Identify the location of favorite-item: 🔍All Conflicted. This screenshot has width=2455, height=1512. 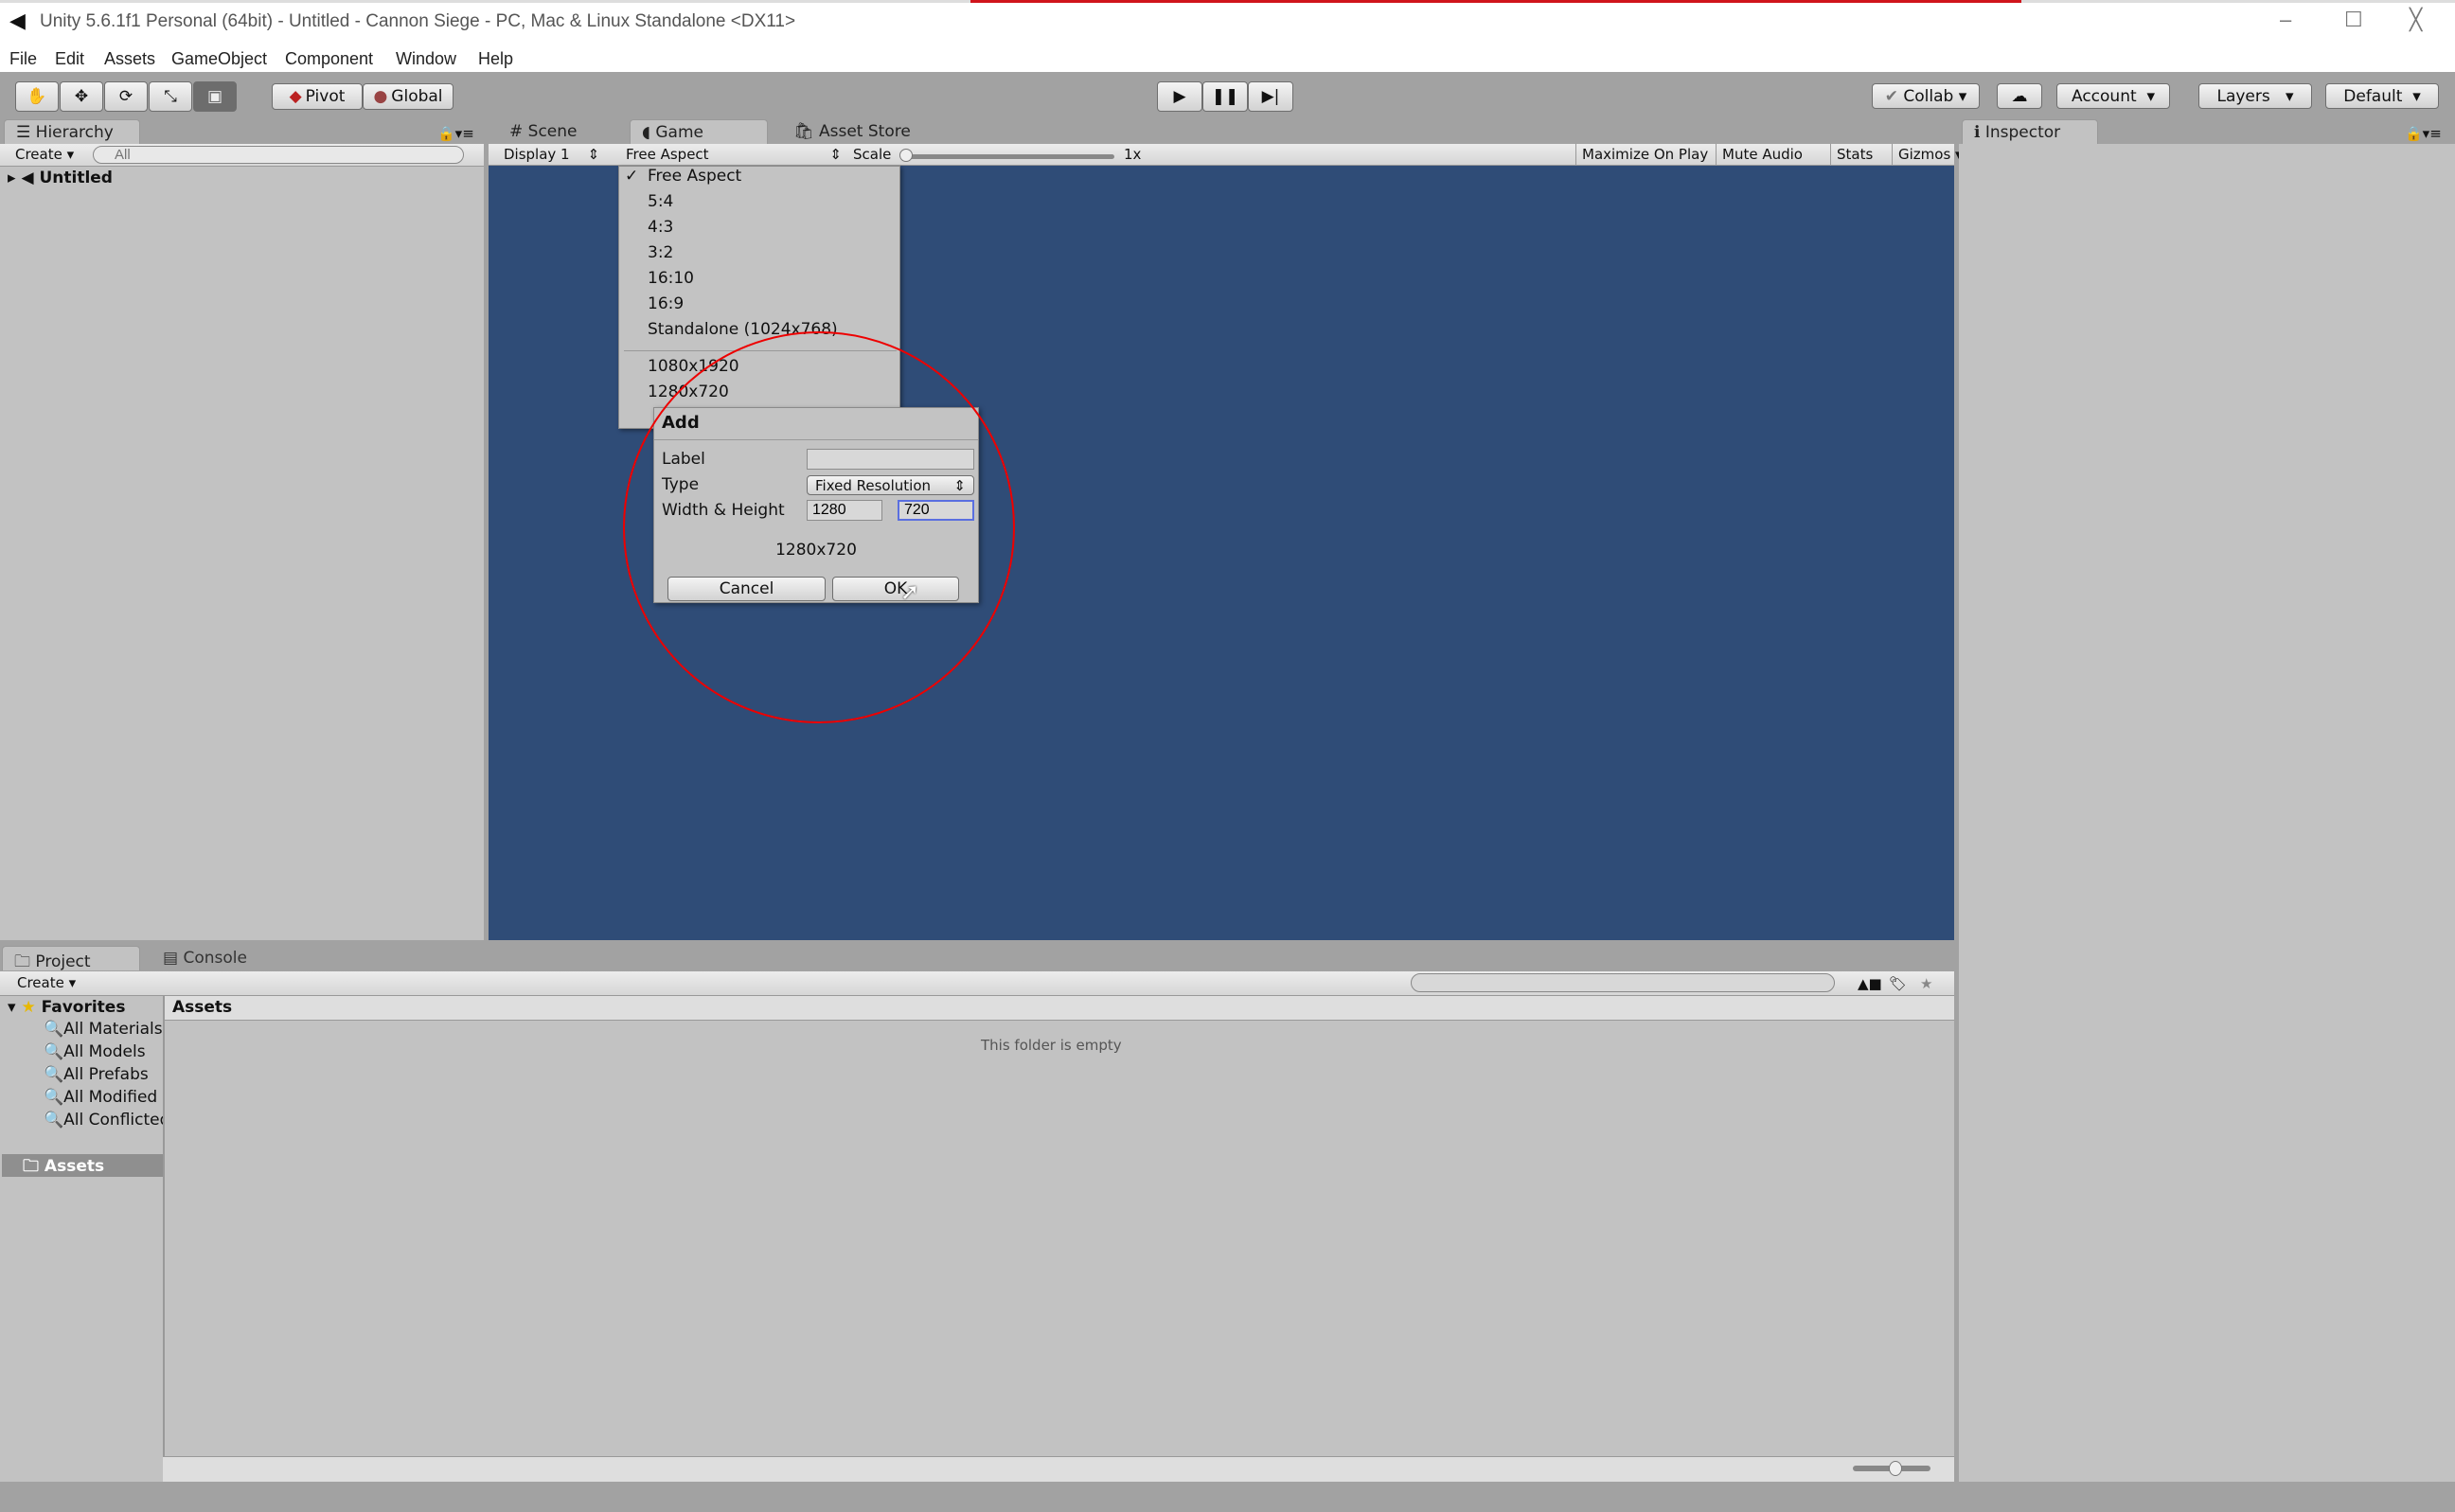
(103, 1120).